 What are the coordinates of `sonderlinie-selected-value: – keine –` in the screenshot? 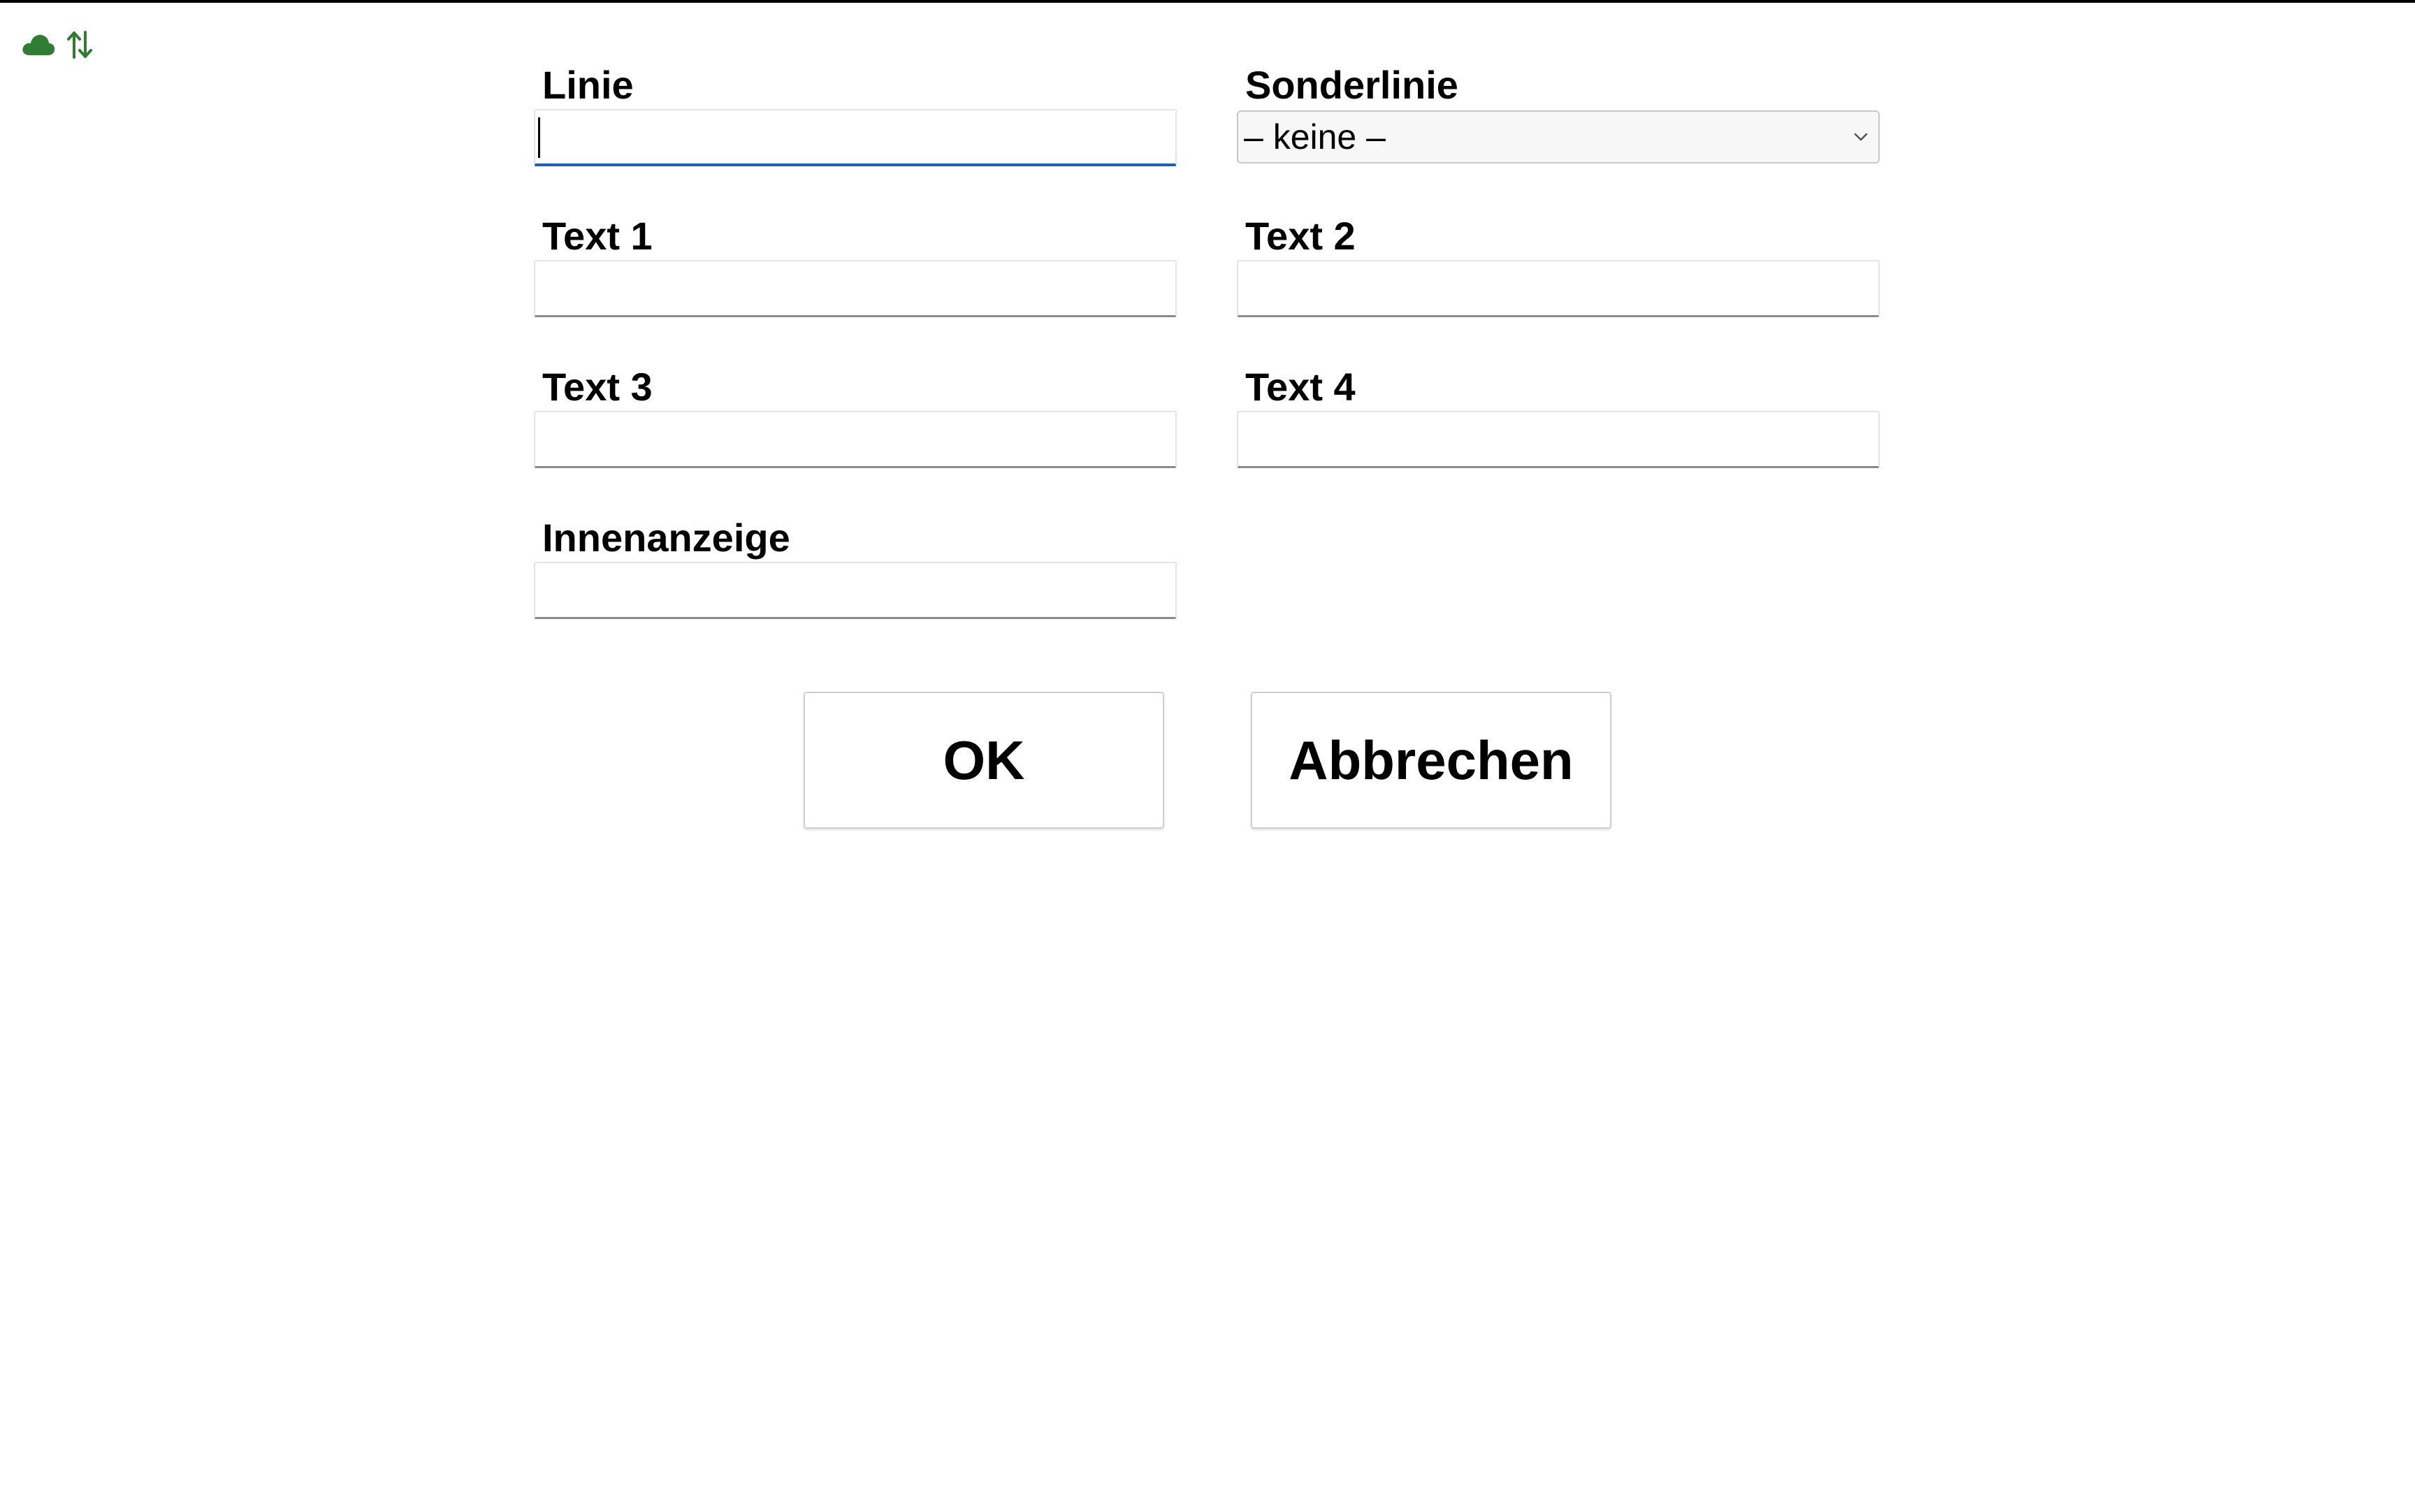 It's located at (1315, 137).